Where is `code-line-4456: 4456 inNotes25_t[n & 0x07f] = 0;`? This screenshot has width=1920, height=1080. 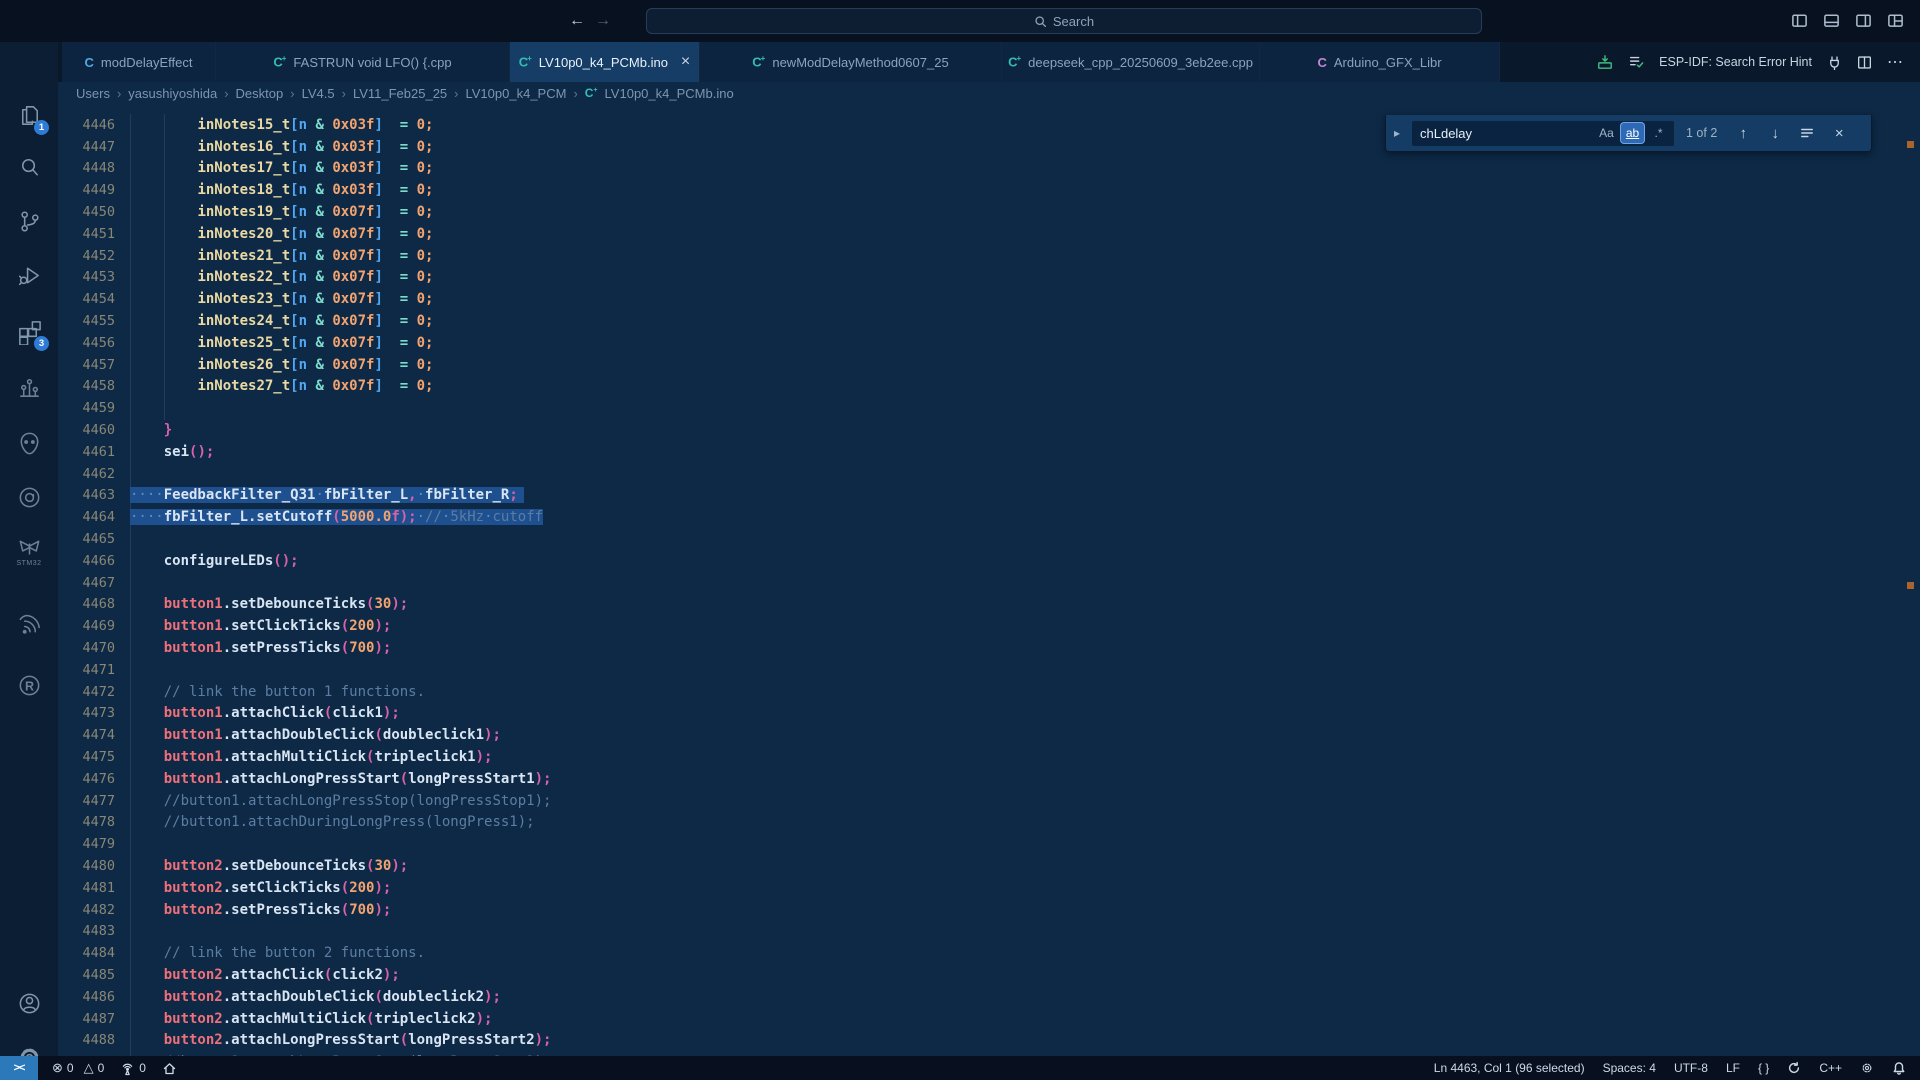 code-line-4456: 4456 inNotes25_t[n & 0x07f] = 0; is located at coordinates (989, 343).